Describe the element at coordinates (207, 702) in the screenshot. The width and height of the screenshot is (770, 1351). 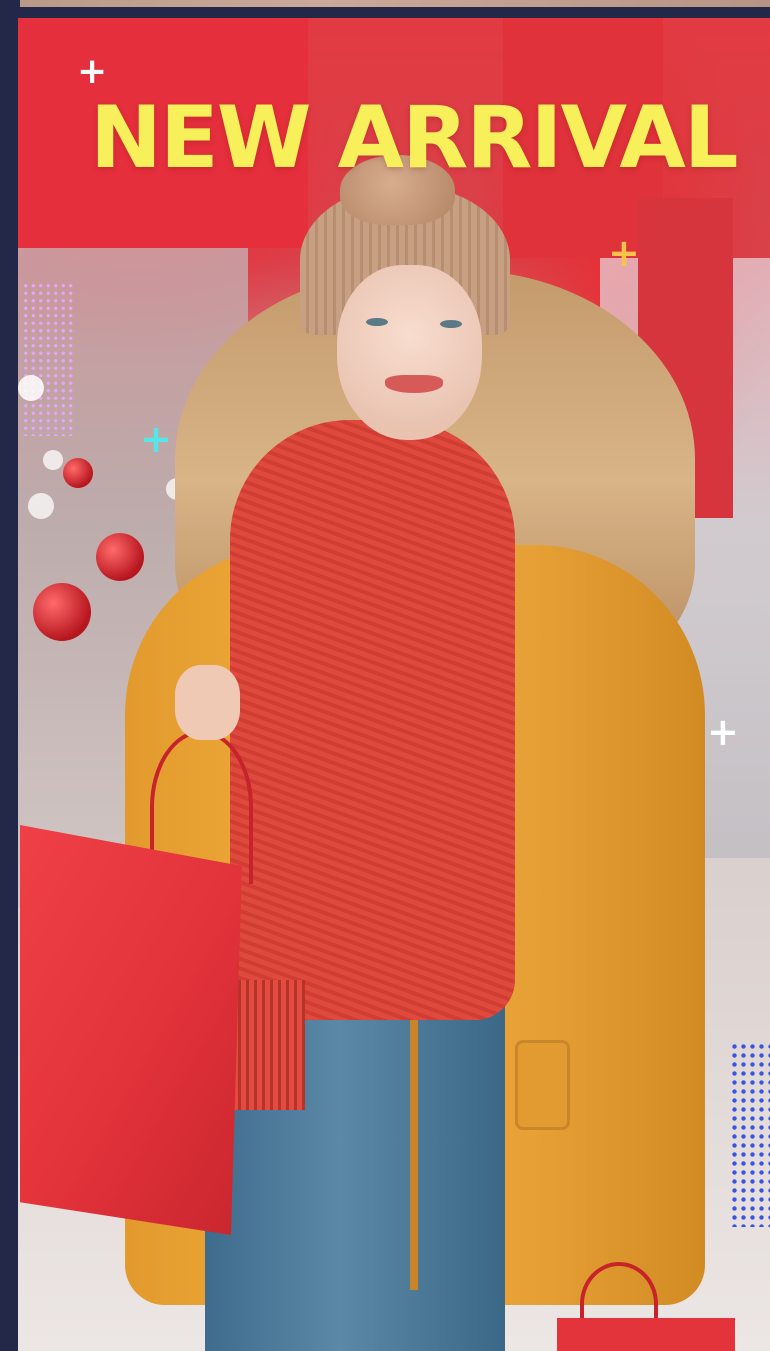
I see `woman-hand` at that location.